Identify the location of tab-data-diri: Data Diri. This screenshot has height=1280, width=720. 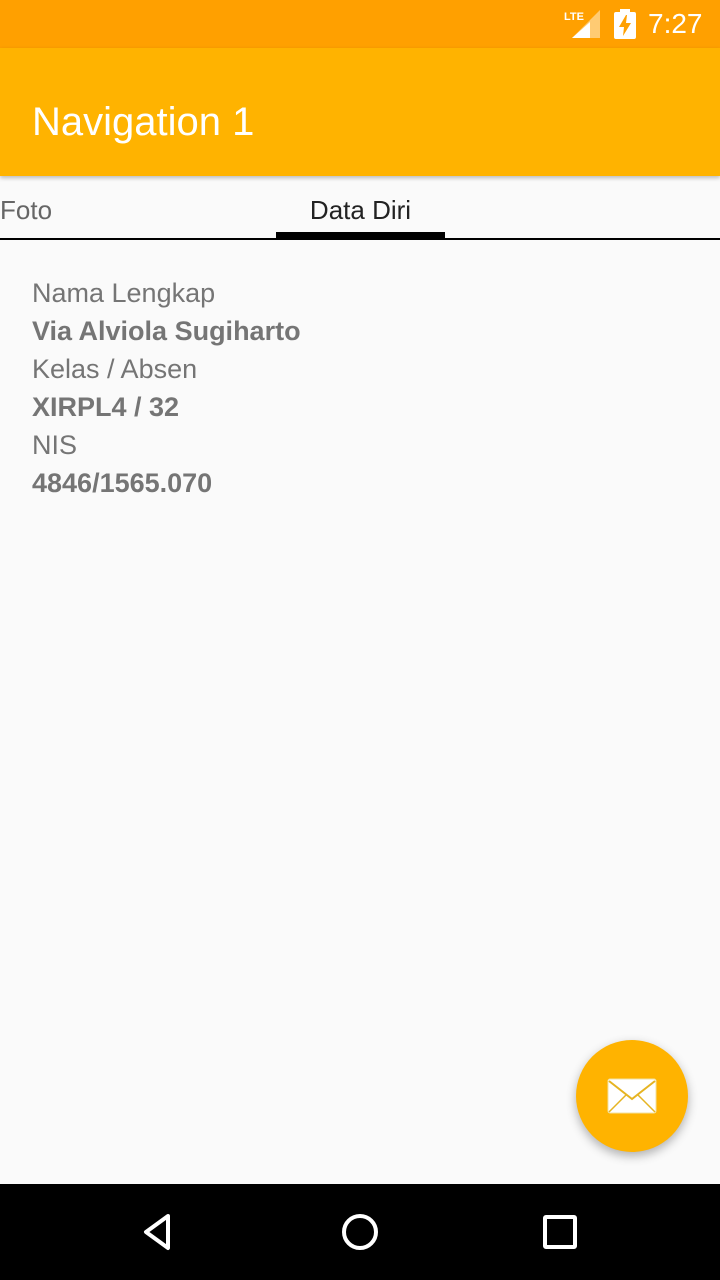
(360, 207).